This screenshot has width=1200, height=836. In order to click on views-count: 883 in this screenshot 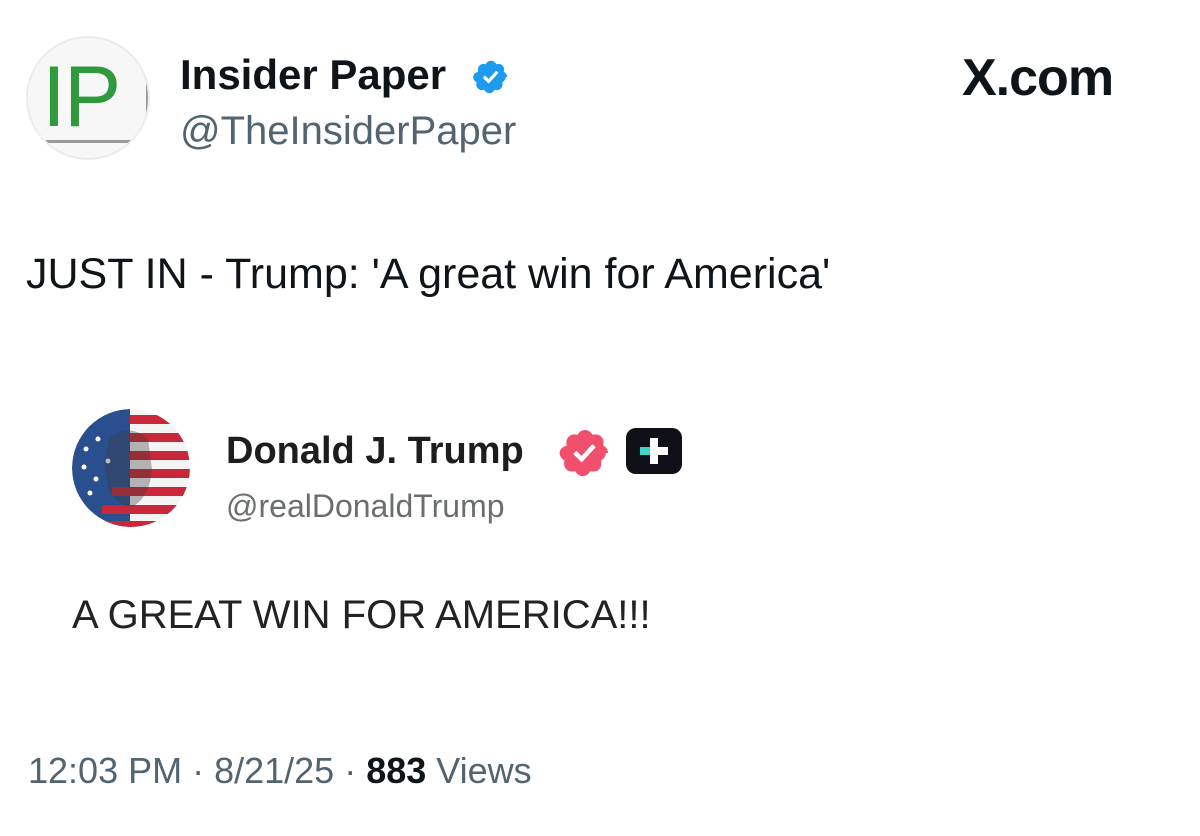, I will do `click(396, 770)`.